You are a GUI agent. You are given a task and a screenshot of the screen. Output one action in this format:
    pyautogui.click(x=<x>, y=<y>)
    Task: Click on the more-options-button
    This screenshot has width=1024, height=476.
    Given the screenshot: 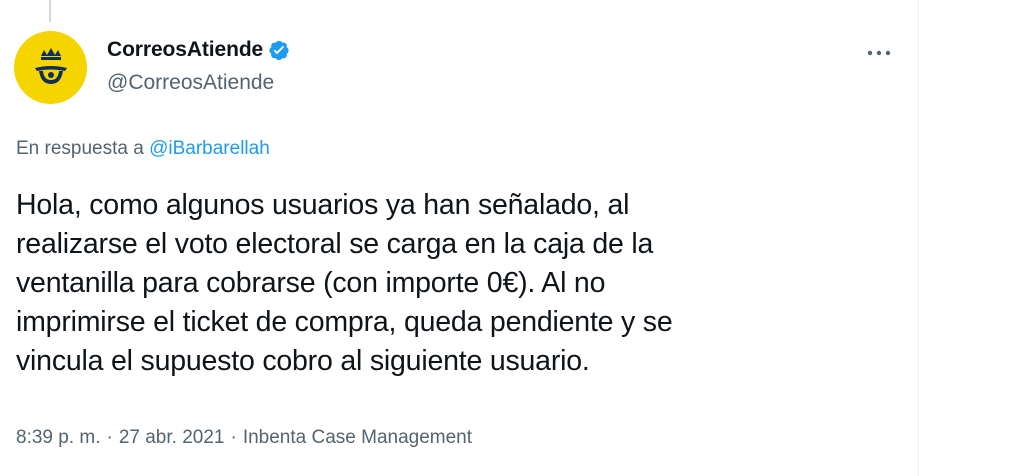 What is the action you would take?
    pyautogui.click(x=879, y=53)
    